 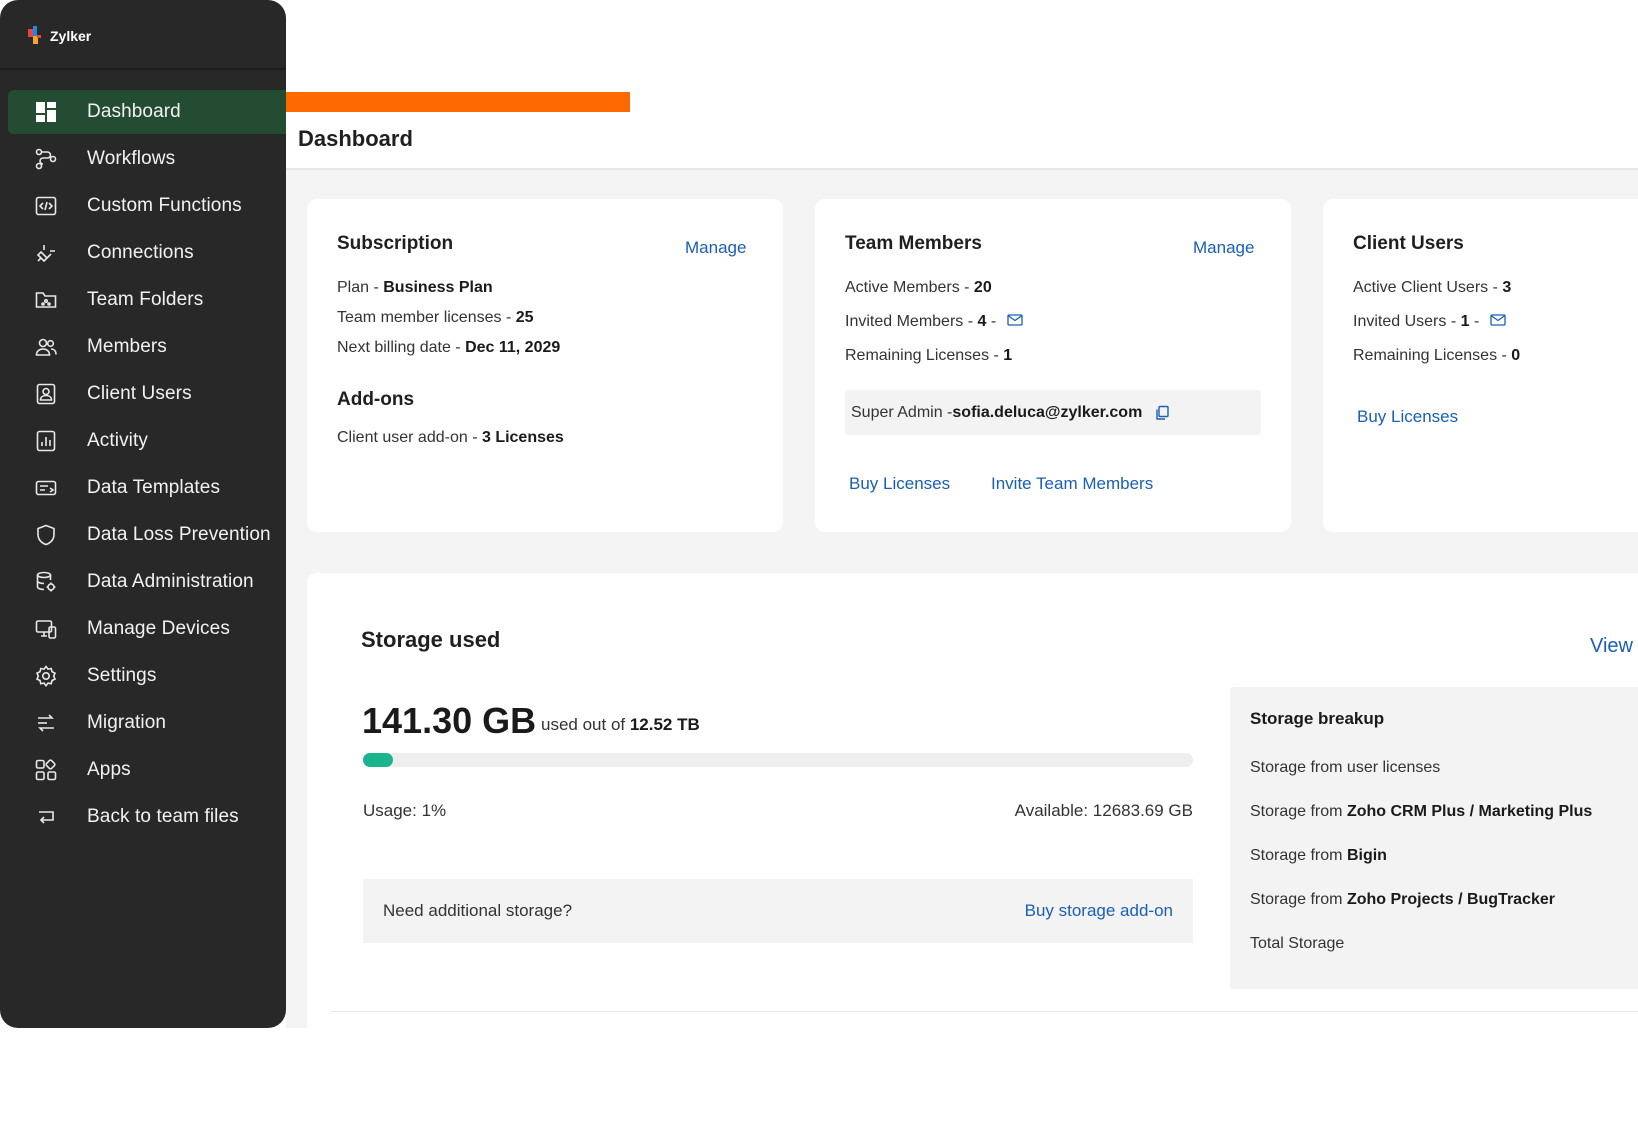 I want to click on remaining-licenses-row: Remaining Licenses - 1, so click(x=928, y=356).